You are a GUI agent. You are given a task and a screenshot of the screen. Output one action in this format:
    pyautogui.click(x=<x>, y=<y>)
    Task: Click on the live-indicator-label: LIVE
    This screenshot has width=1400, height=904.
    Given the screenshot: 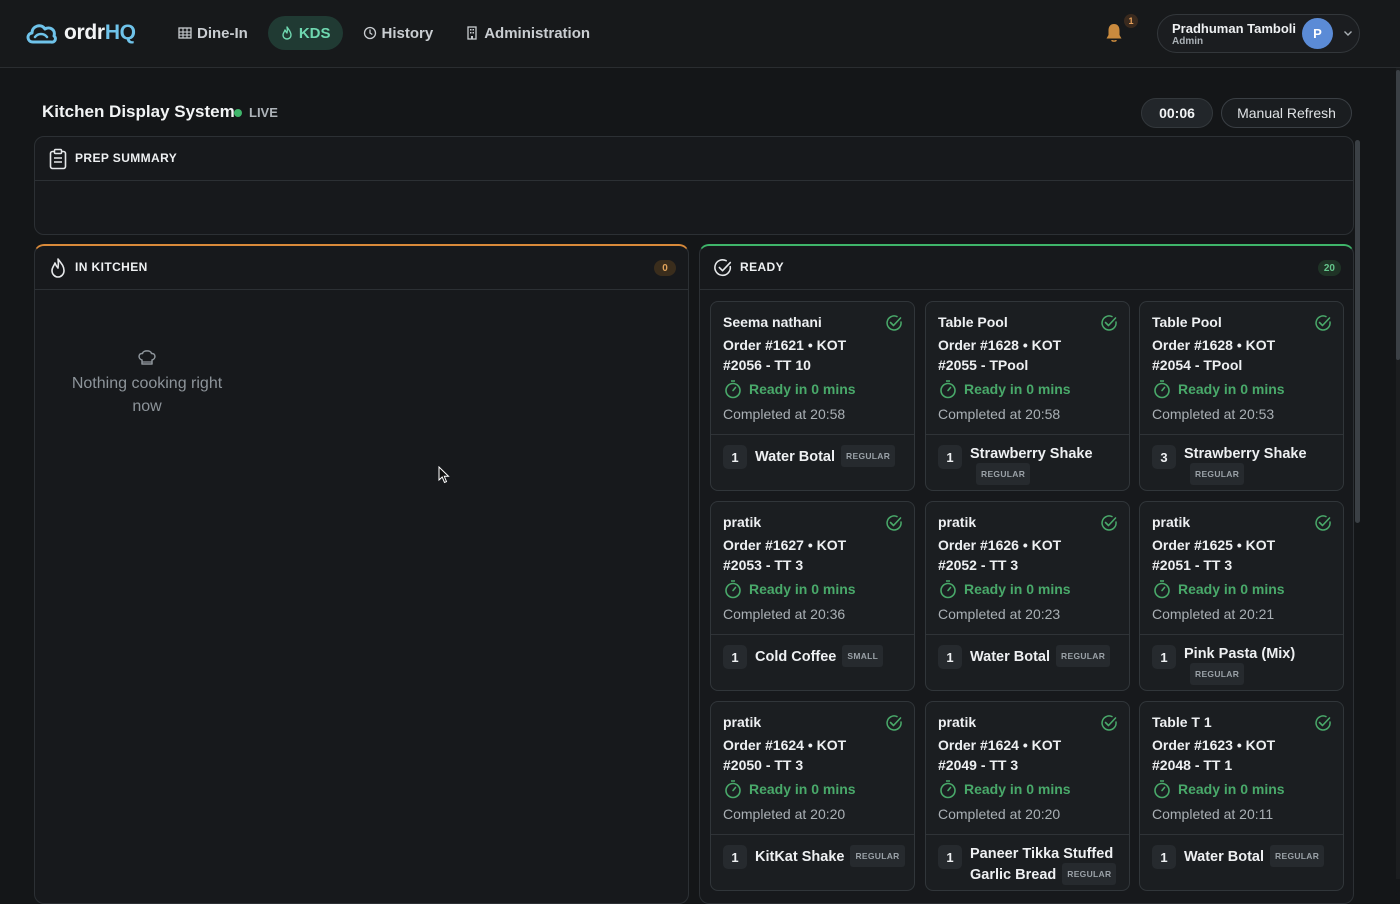 What is the action you would take?
    pyautogui.click(x=263, y=112)
    